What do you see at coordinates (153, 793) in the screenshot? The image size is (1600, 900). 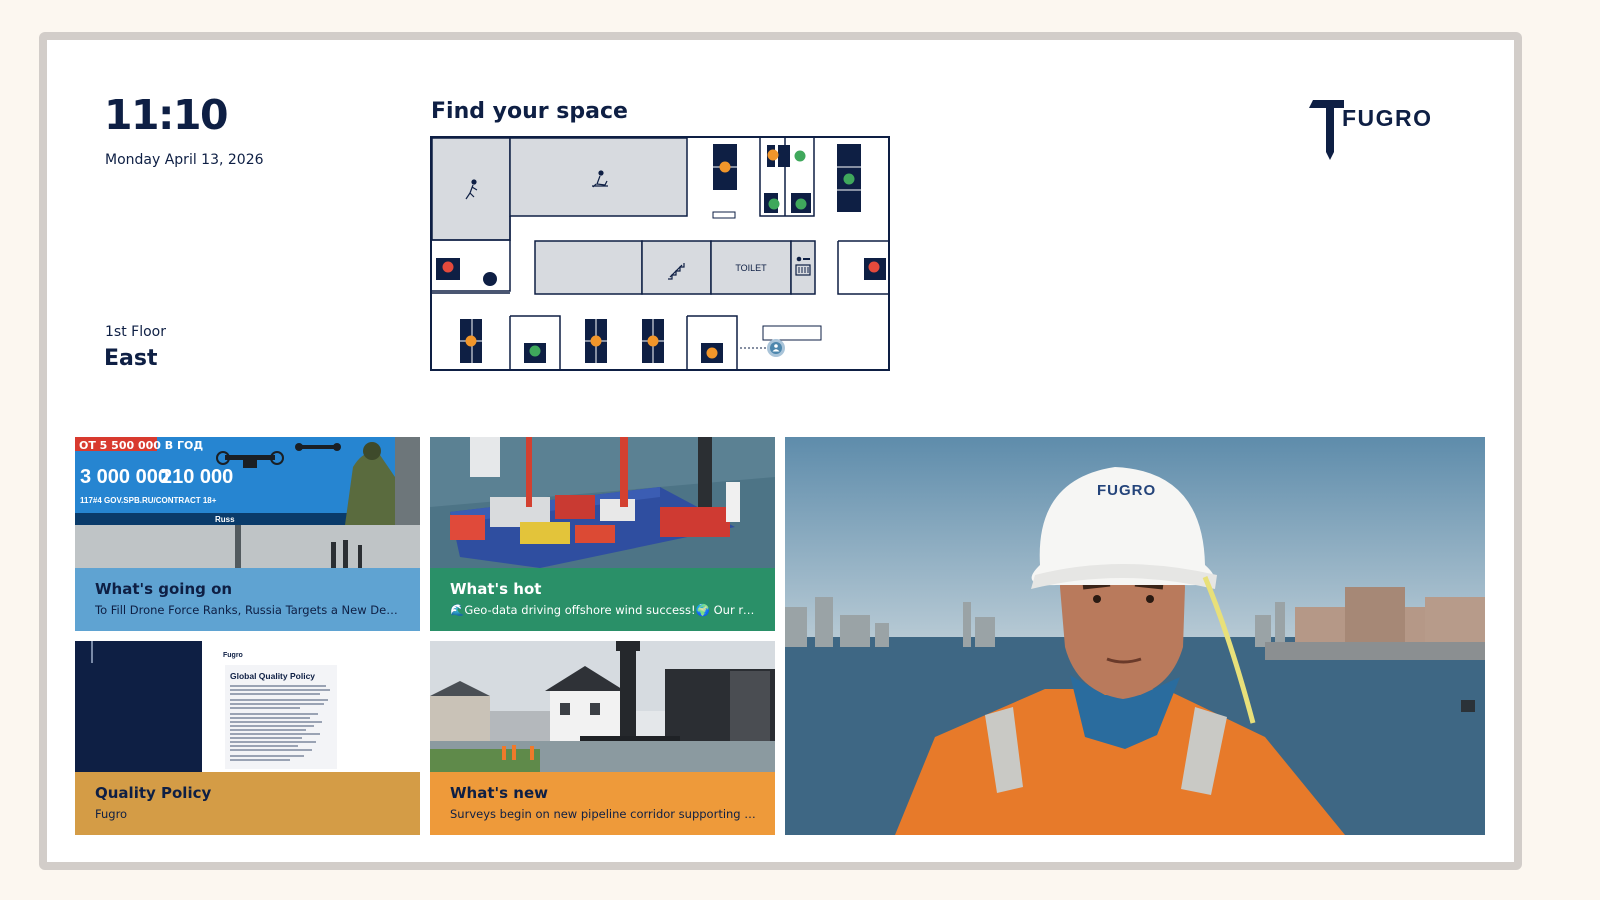 I see `tile-title: Quality Policy` at bounding box center [153, 793].